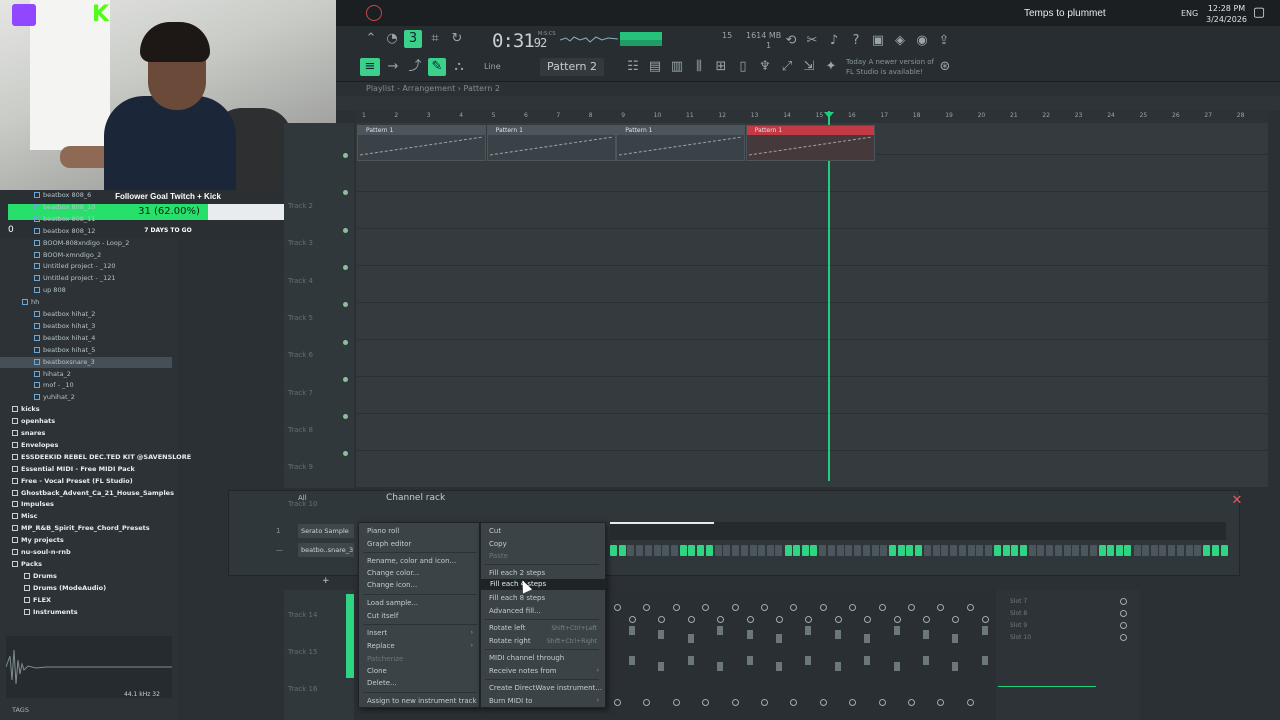  Describe the element at coordinates (1123, 601) in the screenshot. I see `slot-knob` at that location.